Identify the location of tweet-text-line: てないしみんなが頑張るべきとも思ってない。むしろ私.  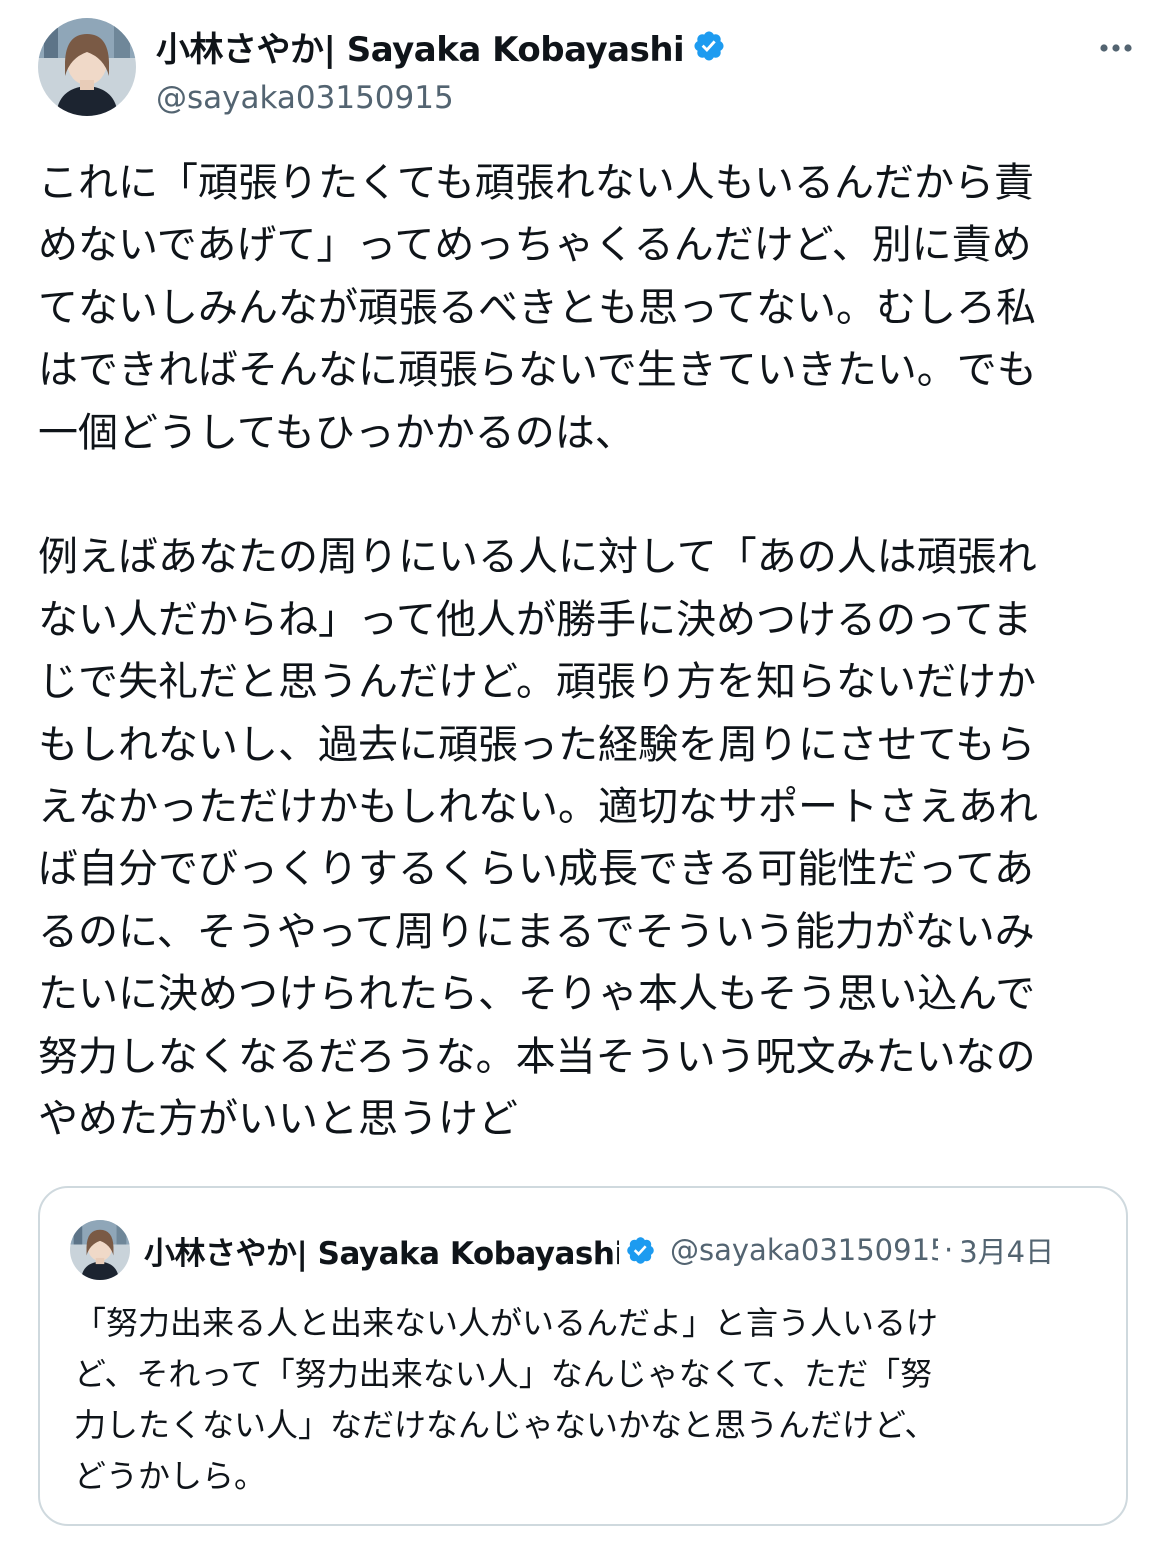
(537, 307).